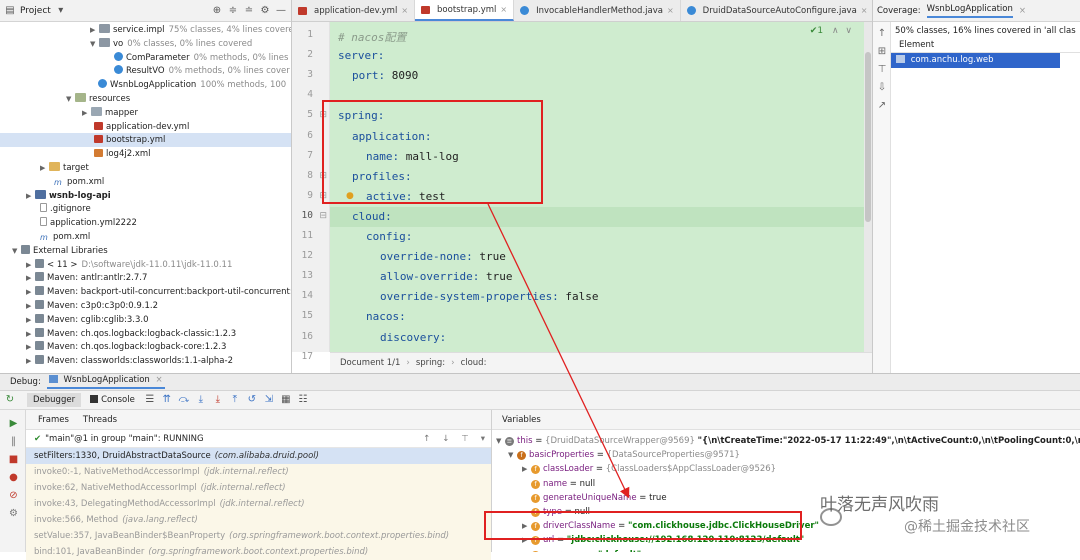 The height and width of the screenshot is (560, 1080). What do you see at coordinates (100, 420) in the screenshot?
I see `threads-tab: Threads` at bounding box center [100, 420].